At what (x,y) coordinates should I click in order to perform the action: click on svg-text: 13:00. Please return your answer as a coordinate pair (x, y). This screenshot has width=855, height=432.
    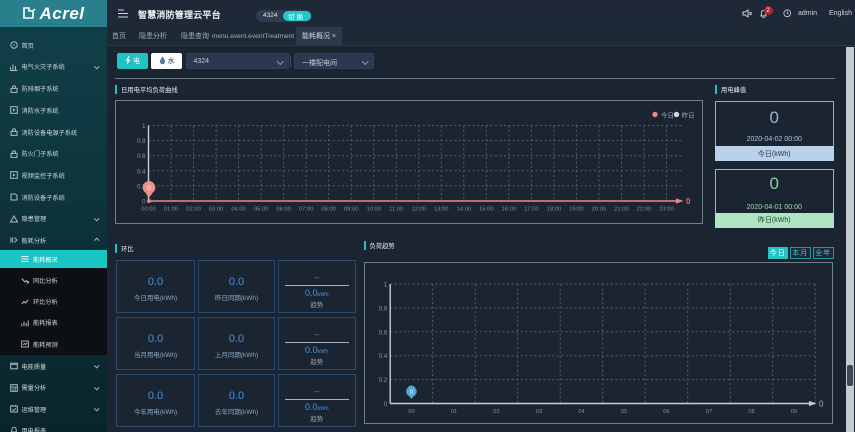
    Looking at the image, I should click on (441, 209).